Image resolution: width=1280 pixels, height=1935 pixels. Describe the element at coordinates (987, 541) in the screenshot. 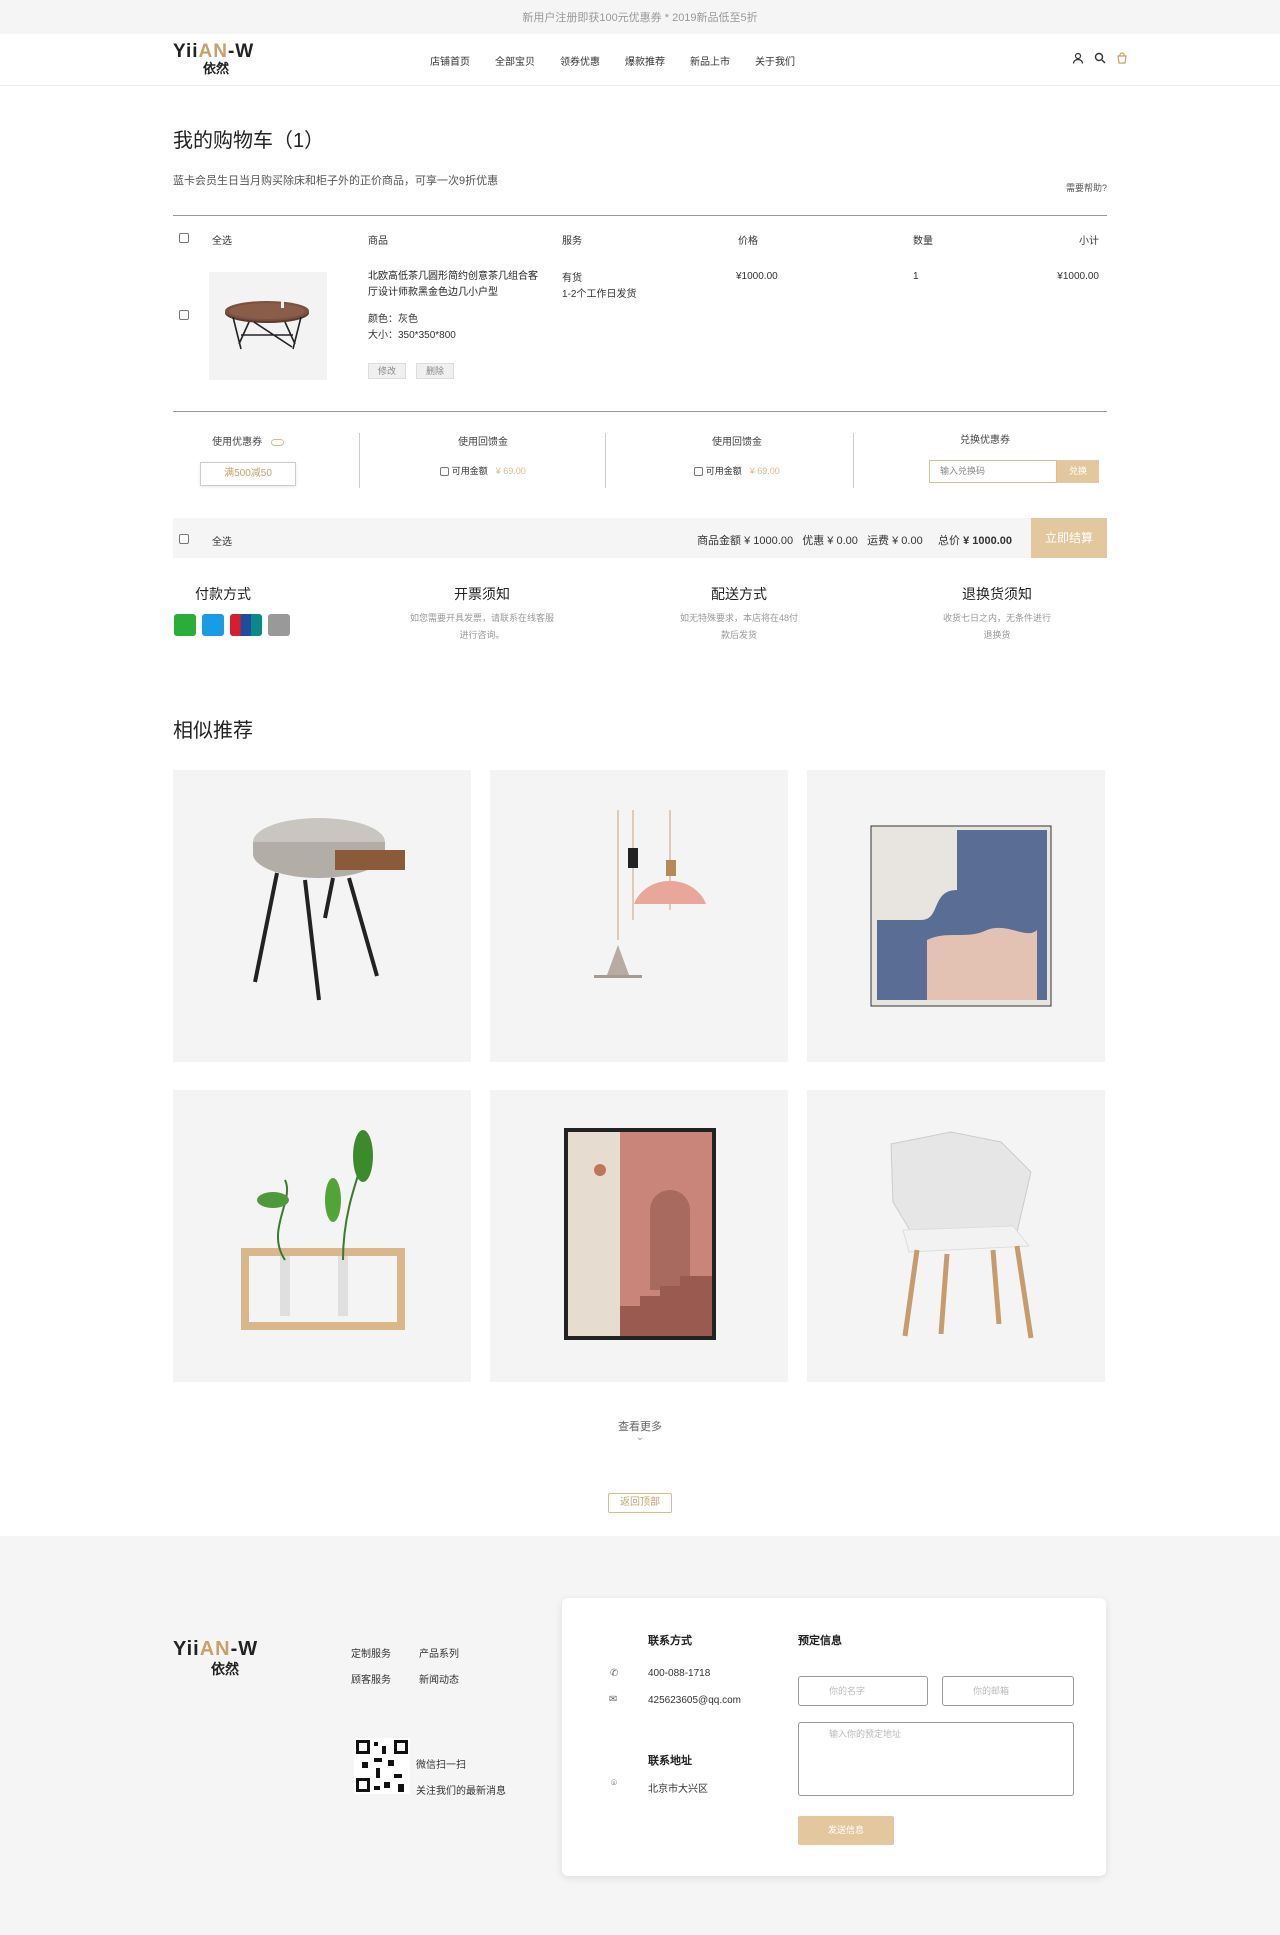

I see `total-amount: ¥ 1000.00` at that location.